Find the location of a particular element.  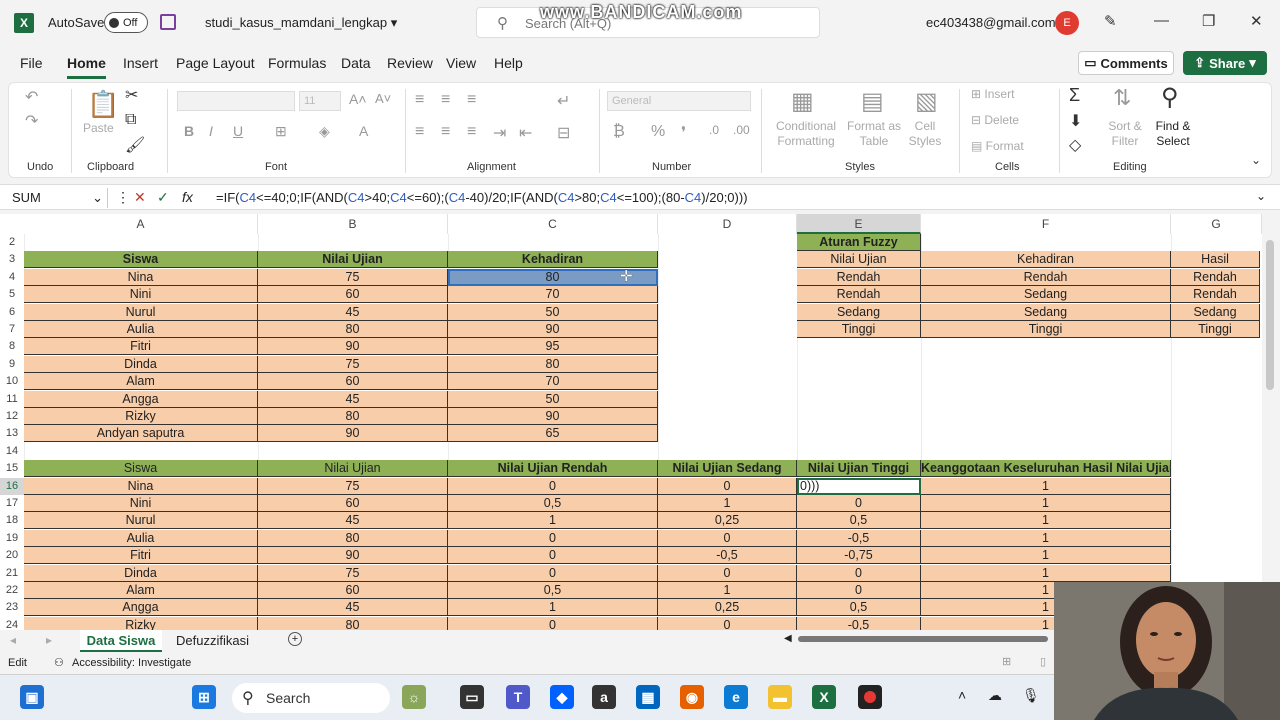

menu-file: File is located at coordinates (31, 63).